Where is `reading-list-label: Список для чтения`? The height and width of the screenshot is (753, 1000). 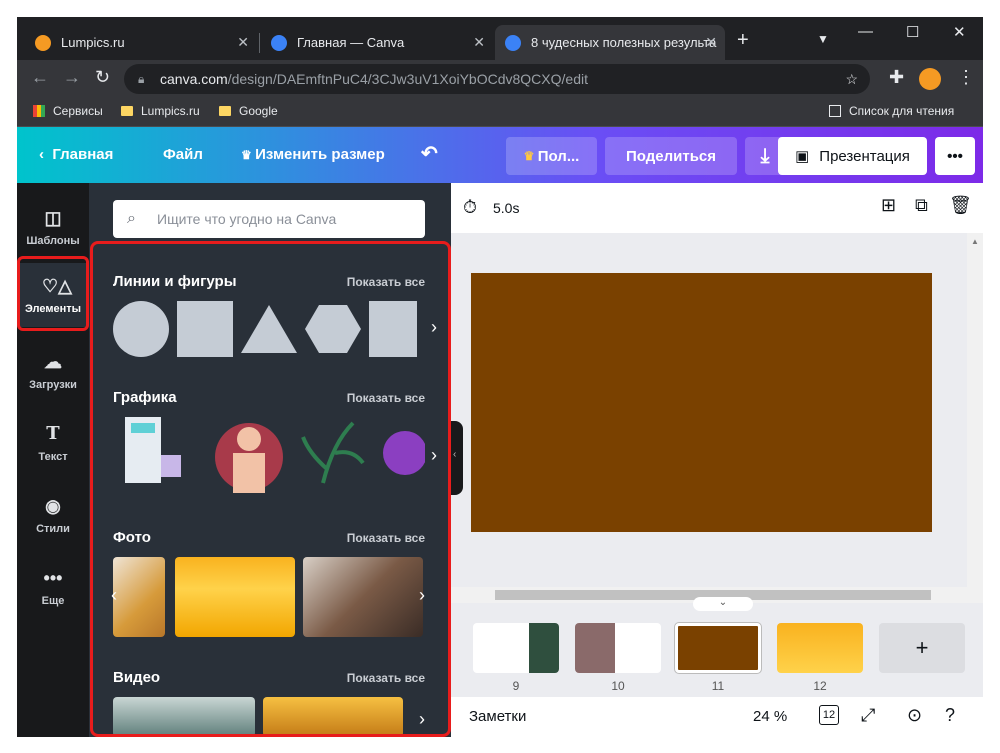
reading-list-label: Список для чтения is located at coordinates (902, 111).